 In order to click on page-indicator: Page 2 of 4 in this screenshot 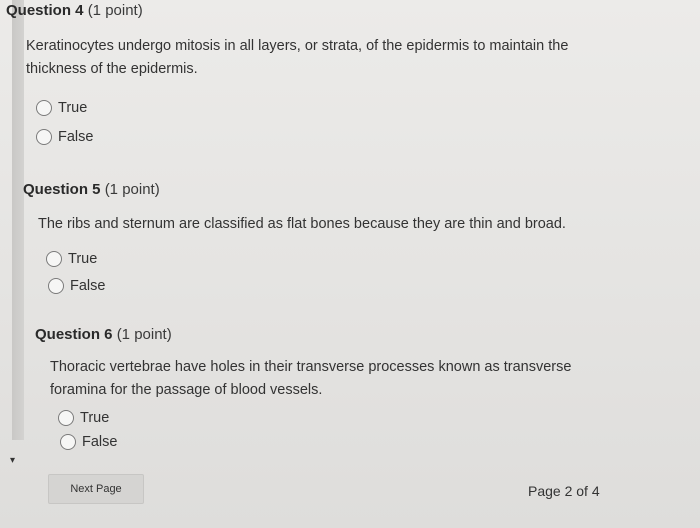, I will do `click(564, 491)`.